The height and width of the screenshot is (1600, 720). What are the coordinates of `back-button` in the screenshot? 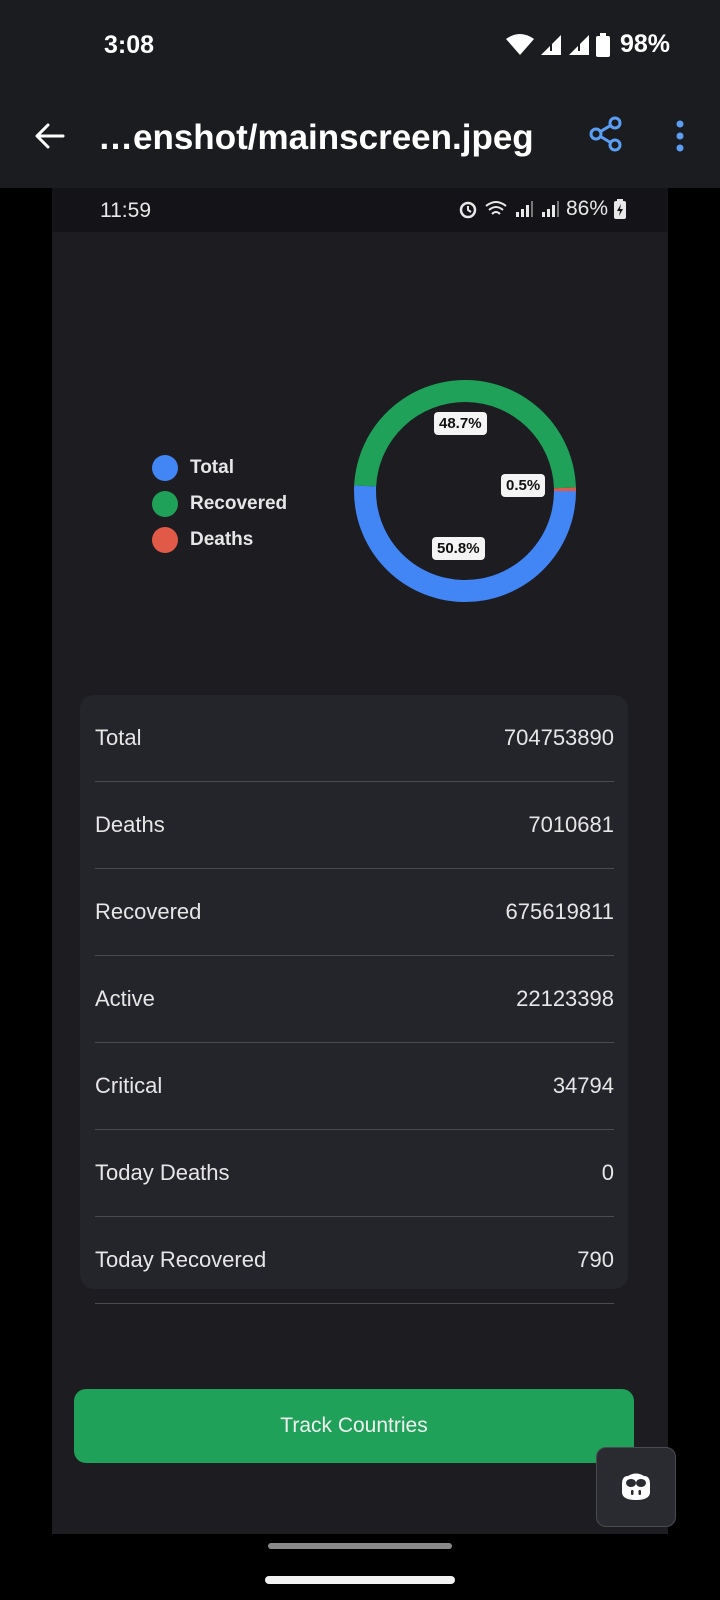 It's located at (50, 136).